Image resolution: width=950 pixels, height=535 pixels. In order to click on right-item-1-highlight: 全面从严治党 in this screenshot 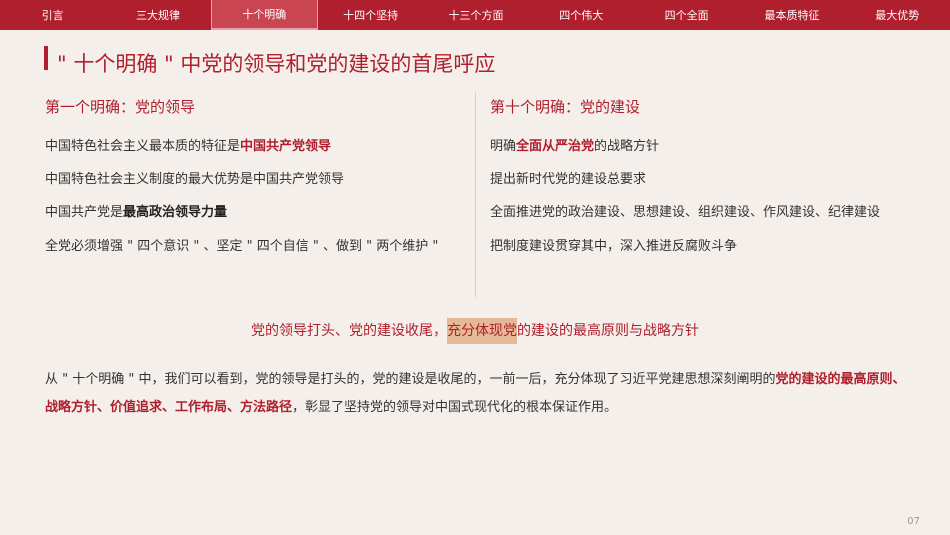, I will do `click(555, 146)`.